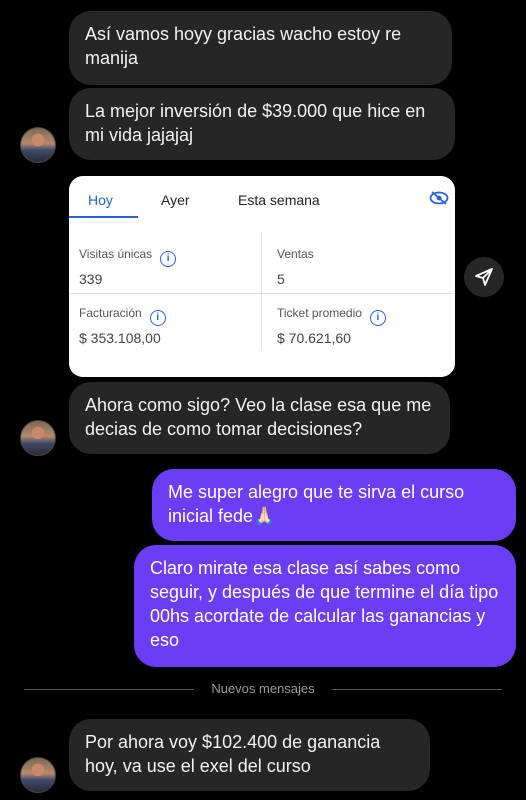  I want to click on metric-visitas: Visitas únicas i 339, so click(165, 260).